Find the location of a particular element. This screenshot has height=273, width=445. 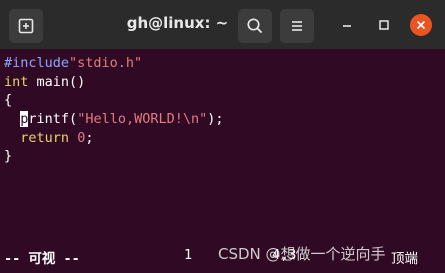

close-button is located at coordinates (421, 25).